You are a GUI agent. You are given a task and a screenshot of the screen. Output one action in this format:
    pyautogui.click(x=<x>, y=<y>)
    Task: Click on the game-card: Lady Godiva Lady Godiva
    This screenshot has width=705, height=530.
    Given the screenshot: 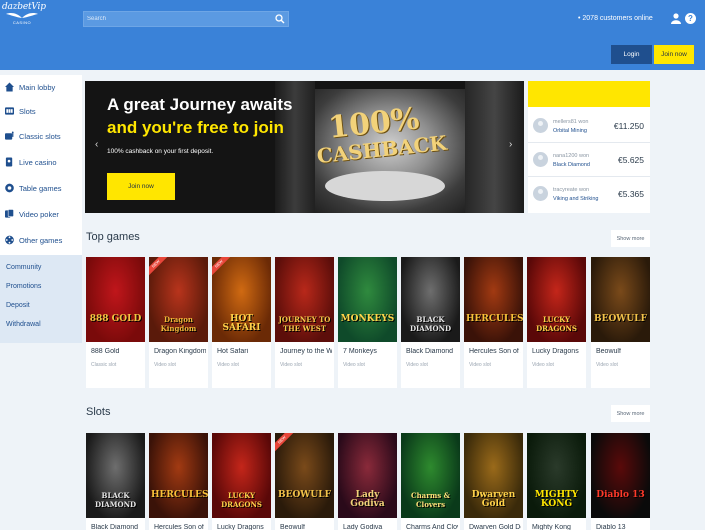 What is the action you would take?
    pyautogui.click(x=367, y=481)
    